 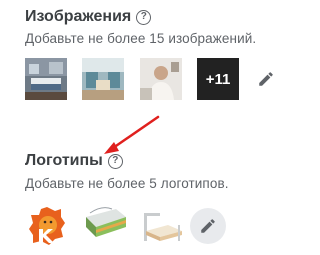 I want to click on edit-images-button, so click(x=266, y=79).